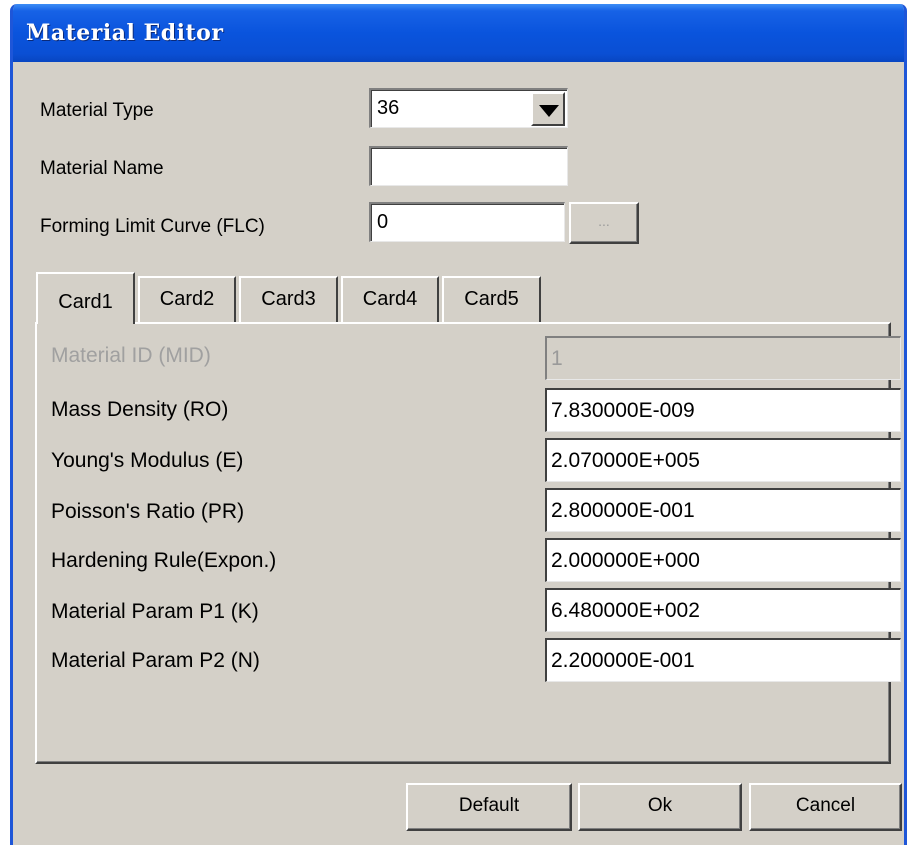  Describe the element at coordinates (723, 660) in the screenshot. I see `param-p2-input: 2.200000E-001` at that location.